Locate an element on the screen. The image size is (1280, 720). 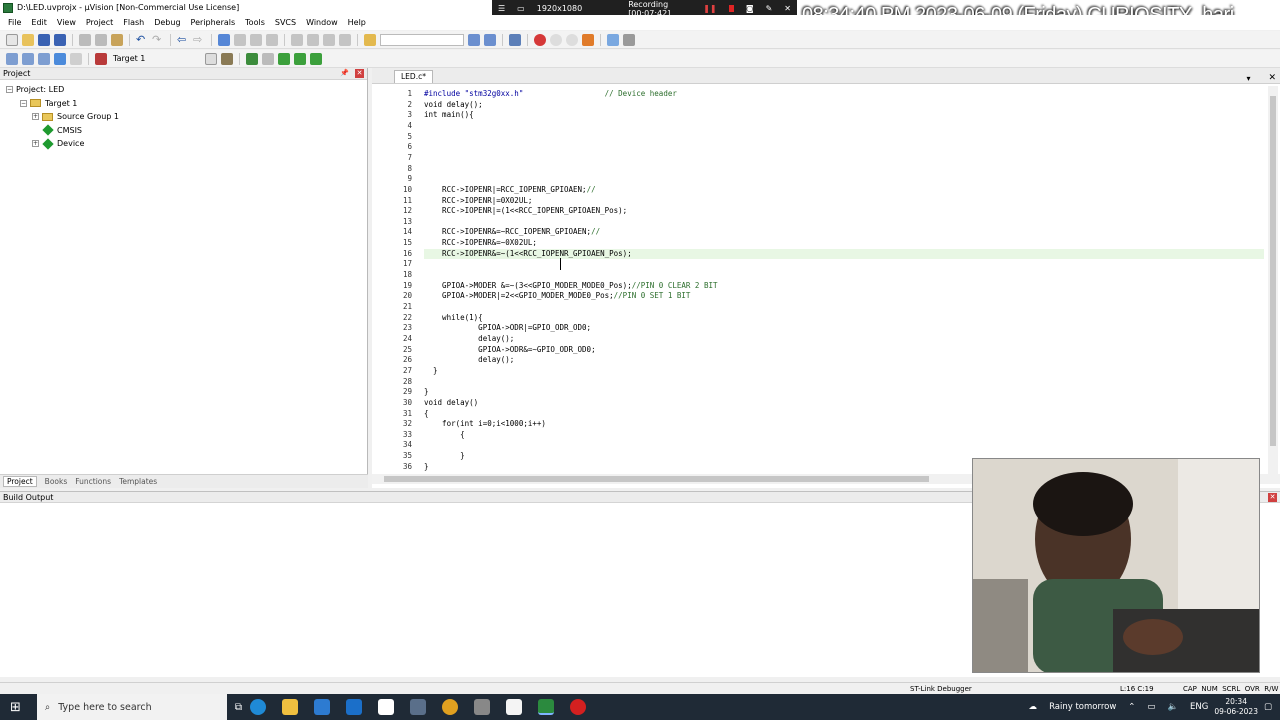
menu-peripherals: Peripherals is located at coordinates (213, 22).